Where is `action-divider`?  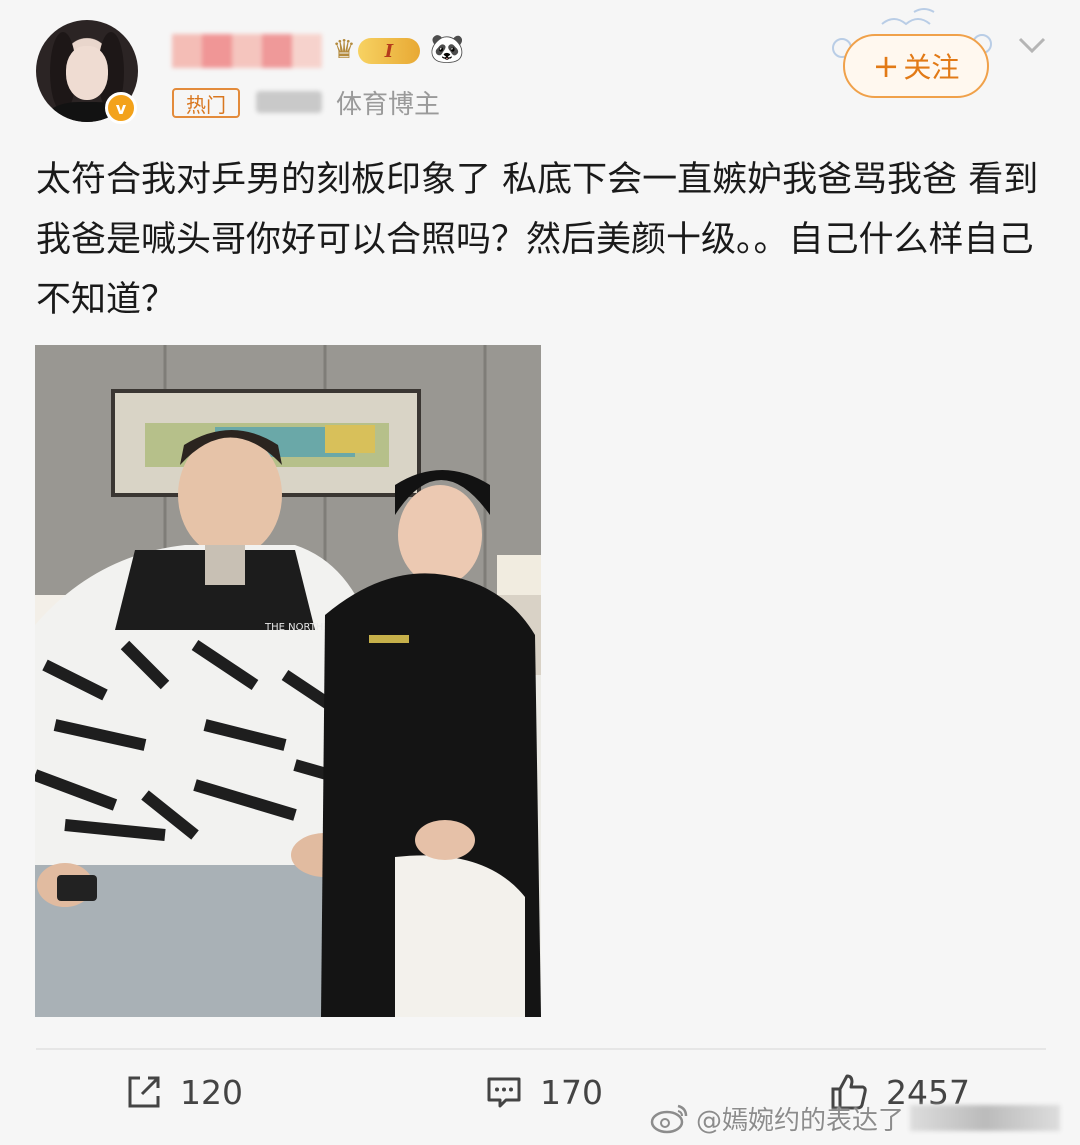 action-divider is located at coordinates (541, 1049).